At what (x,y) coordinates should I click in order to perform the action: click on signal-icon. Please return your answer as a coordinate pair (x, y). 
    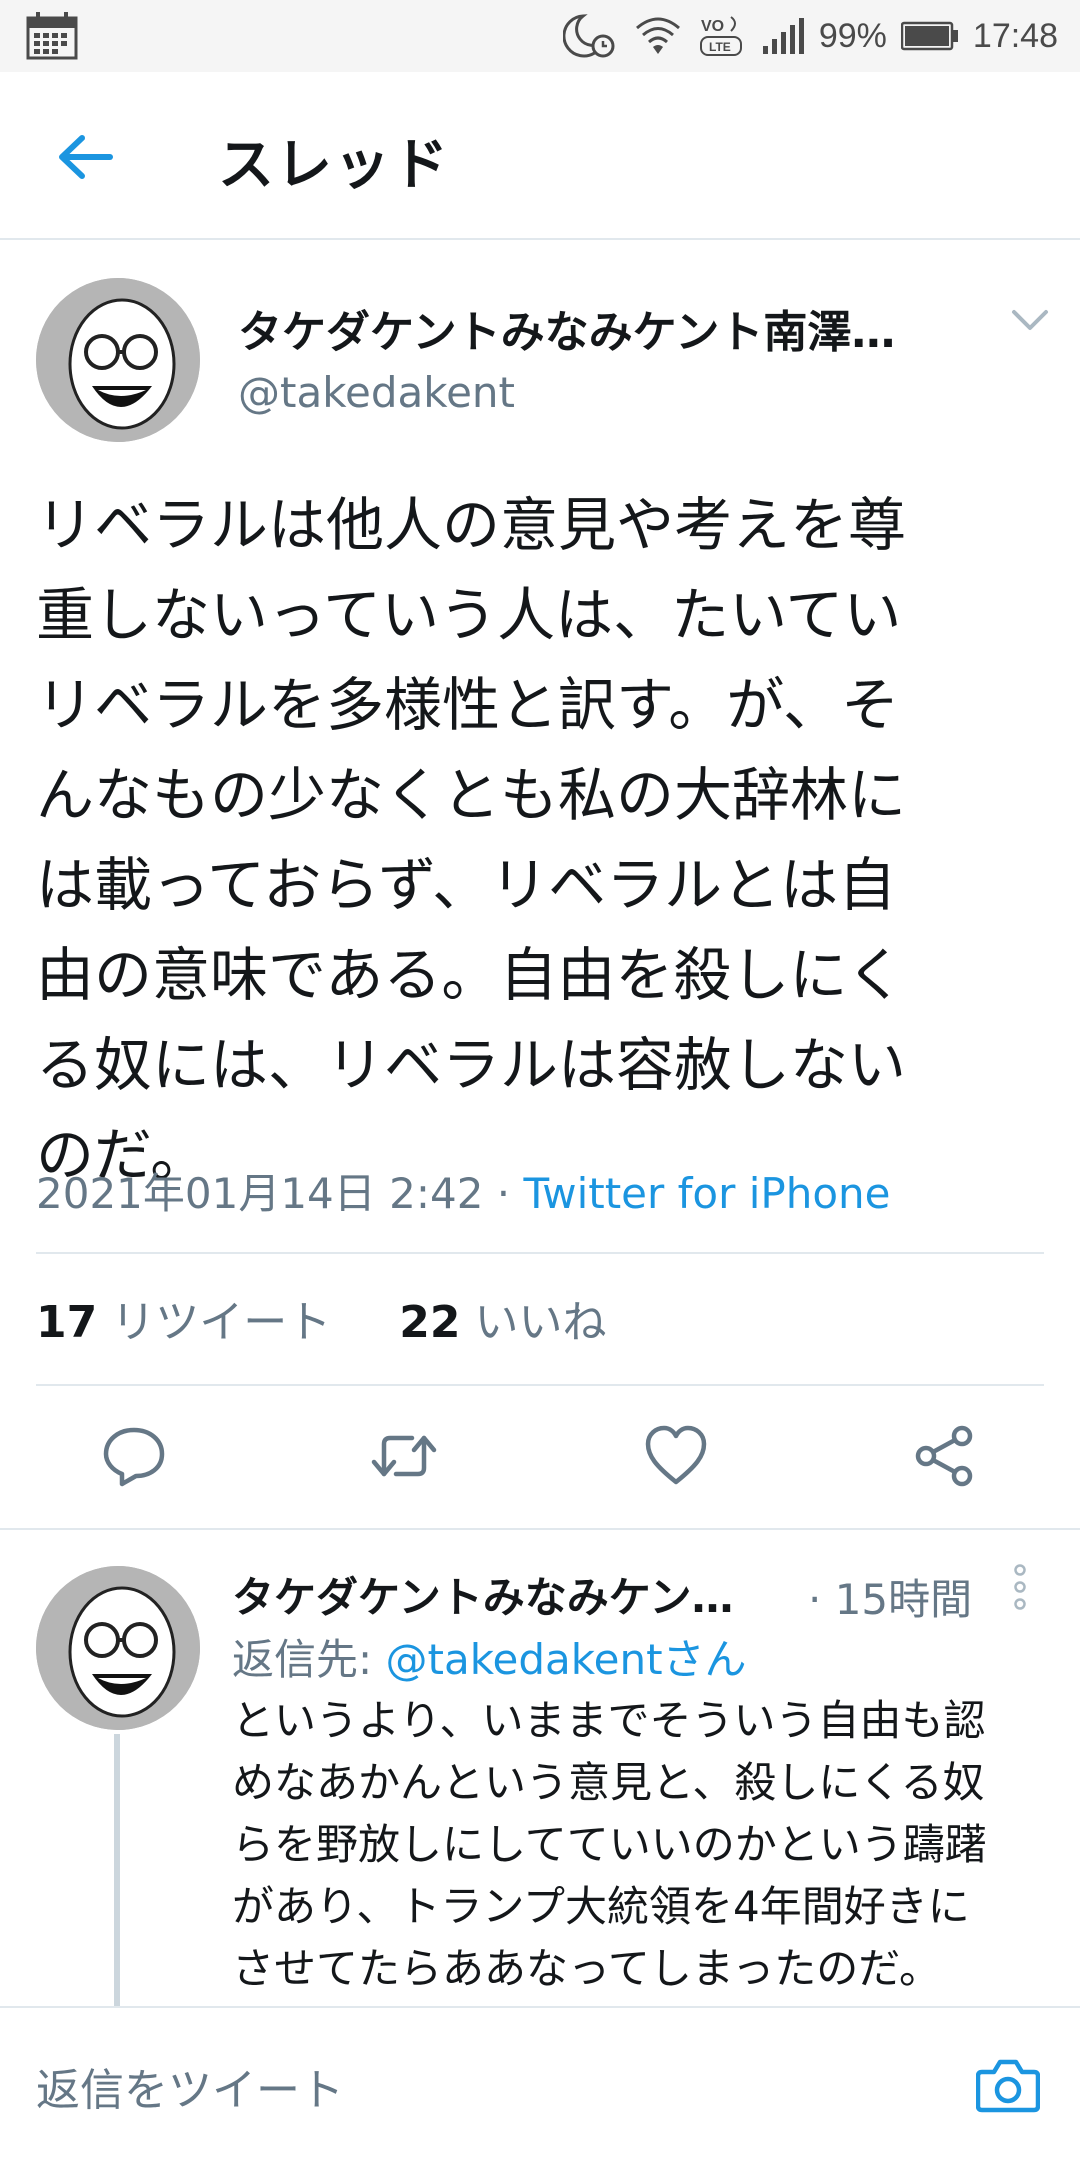
    Looking at the image, I should click on (783, 36).